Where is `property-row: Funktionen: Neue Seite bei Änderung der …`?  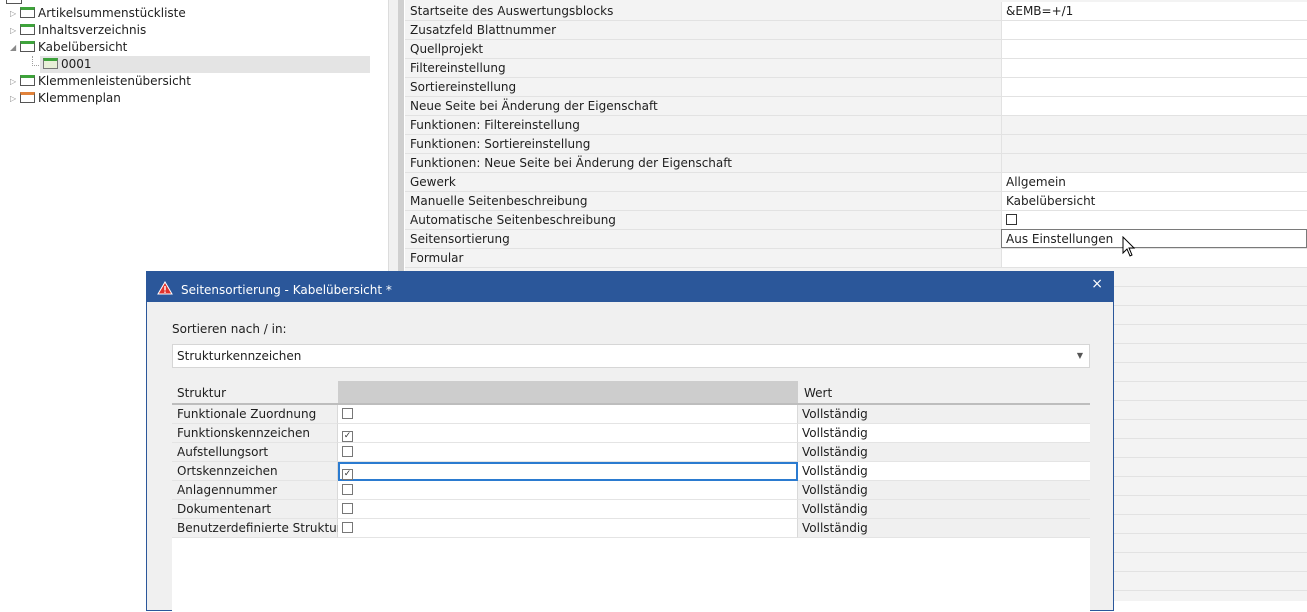 property-row: Funktionen: Neue Seite bei Änderung der … is located at coordinates (856, 163).